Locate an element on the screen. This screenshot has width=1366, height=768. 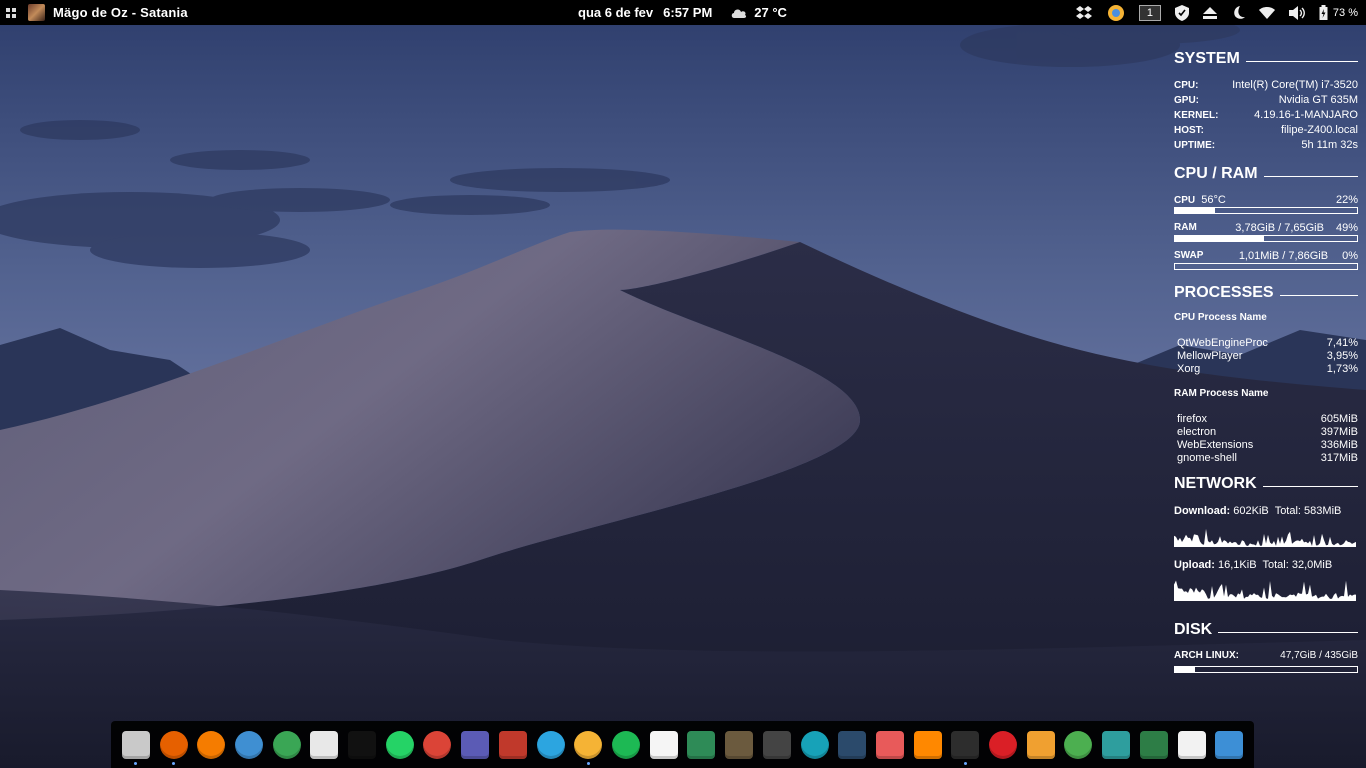
shield-vpn-icon is located at coordinates (1181, 12).